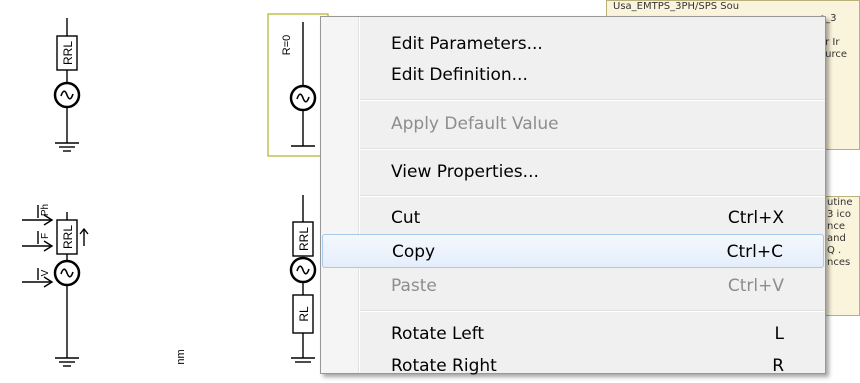 This screenshot has width=860, height=383. I want to click on menu-item-shortcut: R, so click(778, 366).